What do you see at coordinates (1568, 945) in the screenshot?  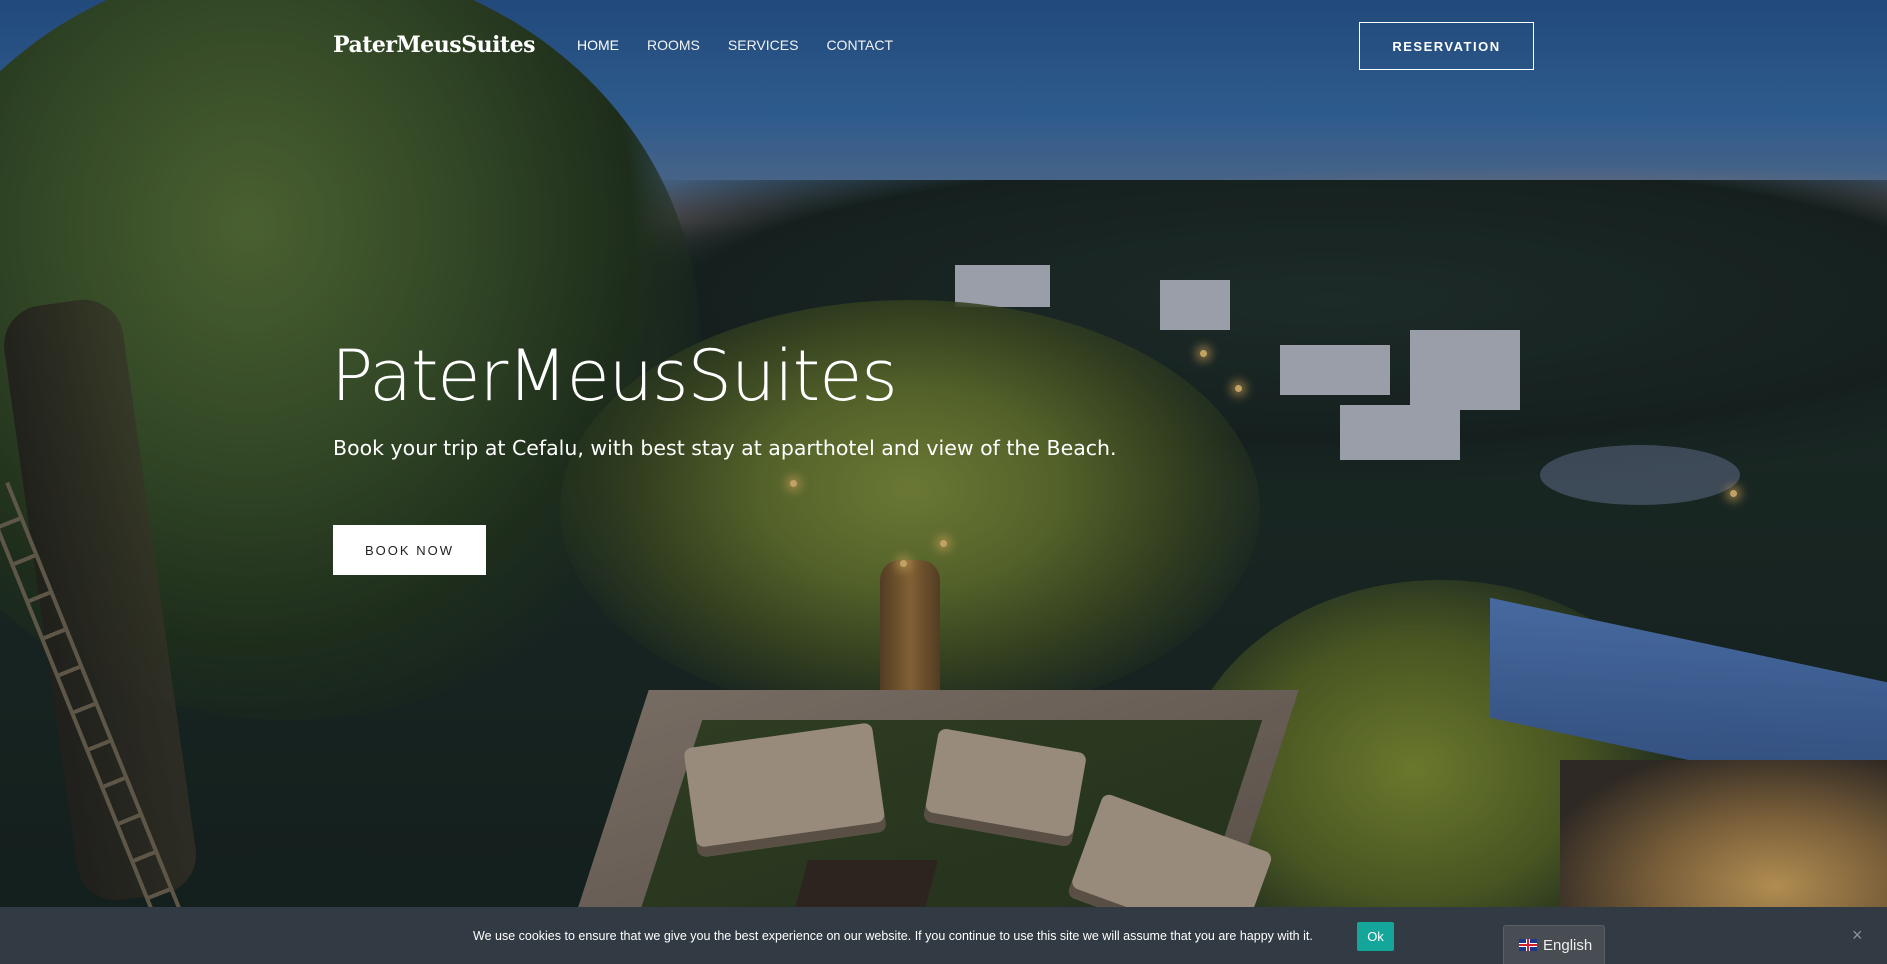 I see `language-label: English` at bounding box center [1568, 945].